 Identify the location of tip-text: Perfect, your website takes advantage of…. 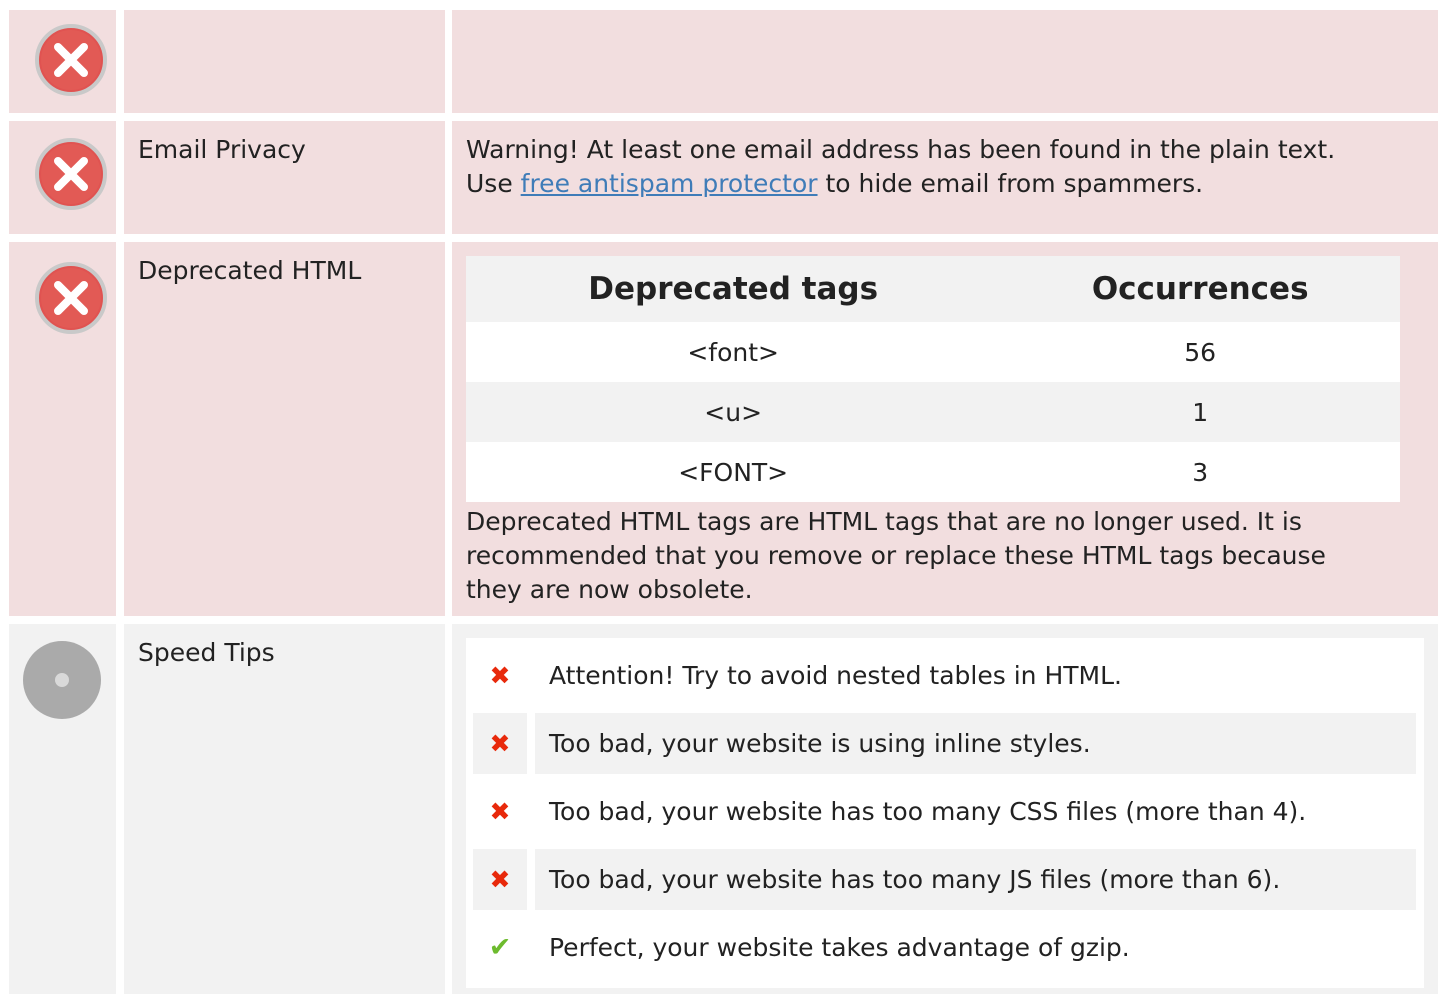
(839, 947).